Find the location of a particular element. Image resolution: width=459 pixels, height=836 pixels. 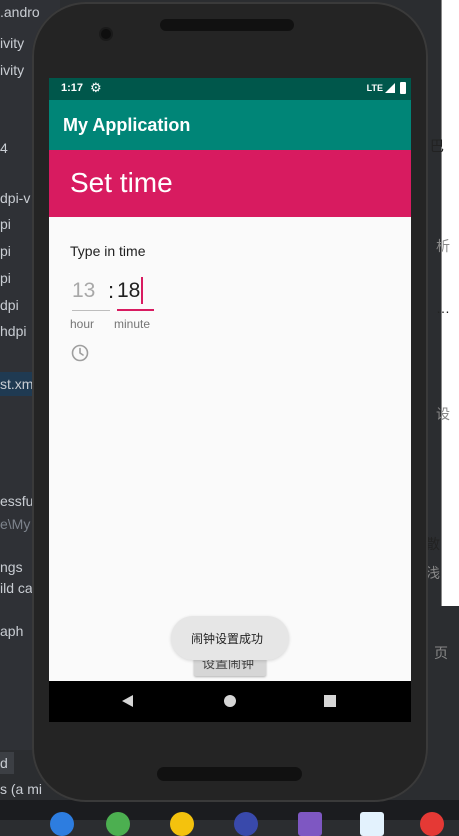

phone-speaker-top is located at coordinates (227, 25).